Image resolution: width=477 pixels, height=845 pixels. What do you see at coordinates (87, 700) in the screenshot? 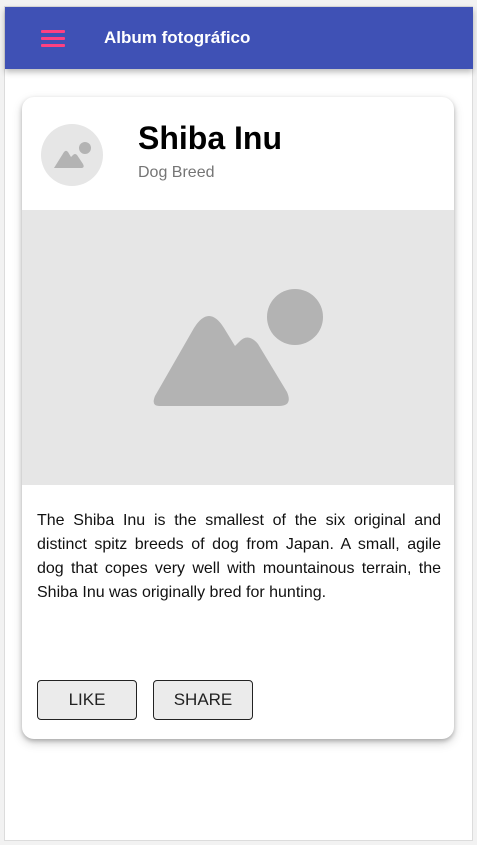
I see `like-button: LIKE` at bounding box center [87, 700].